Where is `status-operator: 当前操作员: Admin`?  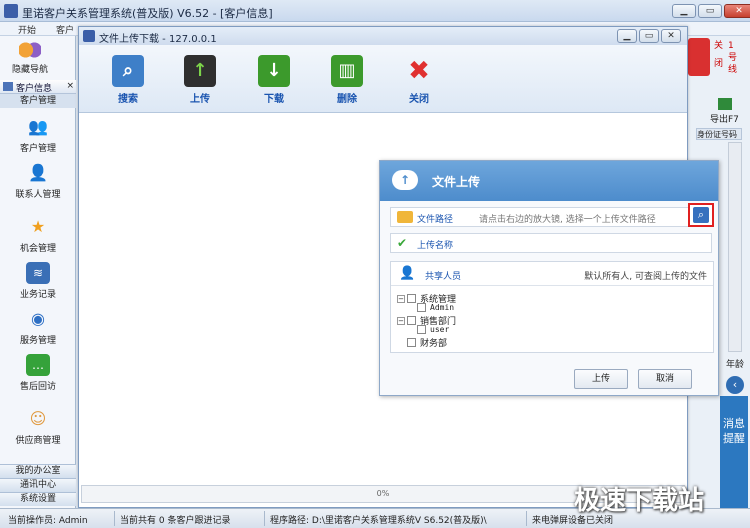
status-operator: 当前操作员: Admin is located at coordinates (48, 521).